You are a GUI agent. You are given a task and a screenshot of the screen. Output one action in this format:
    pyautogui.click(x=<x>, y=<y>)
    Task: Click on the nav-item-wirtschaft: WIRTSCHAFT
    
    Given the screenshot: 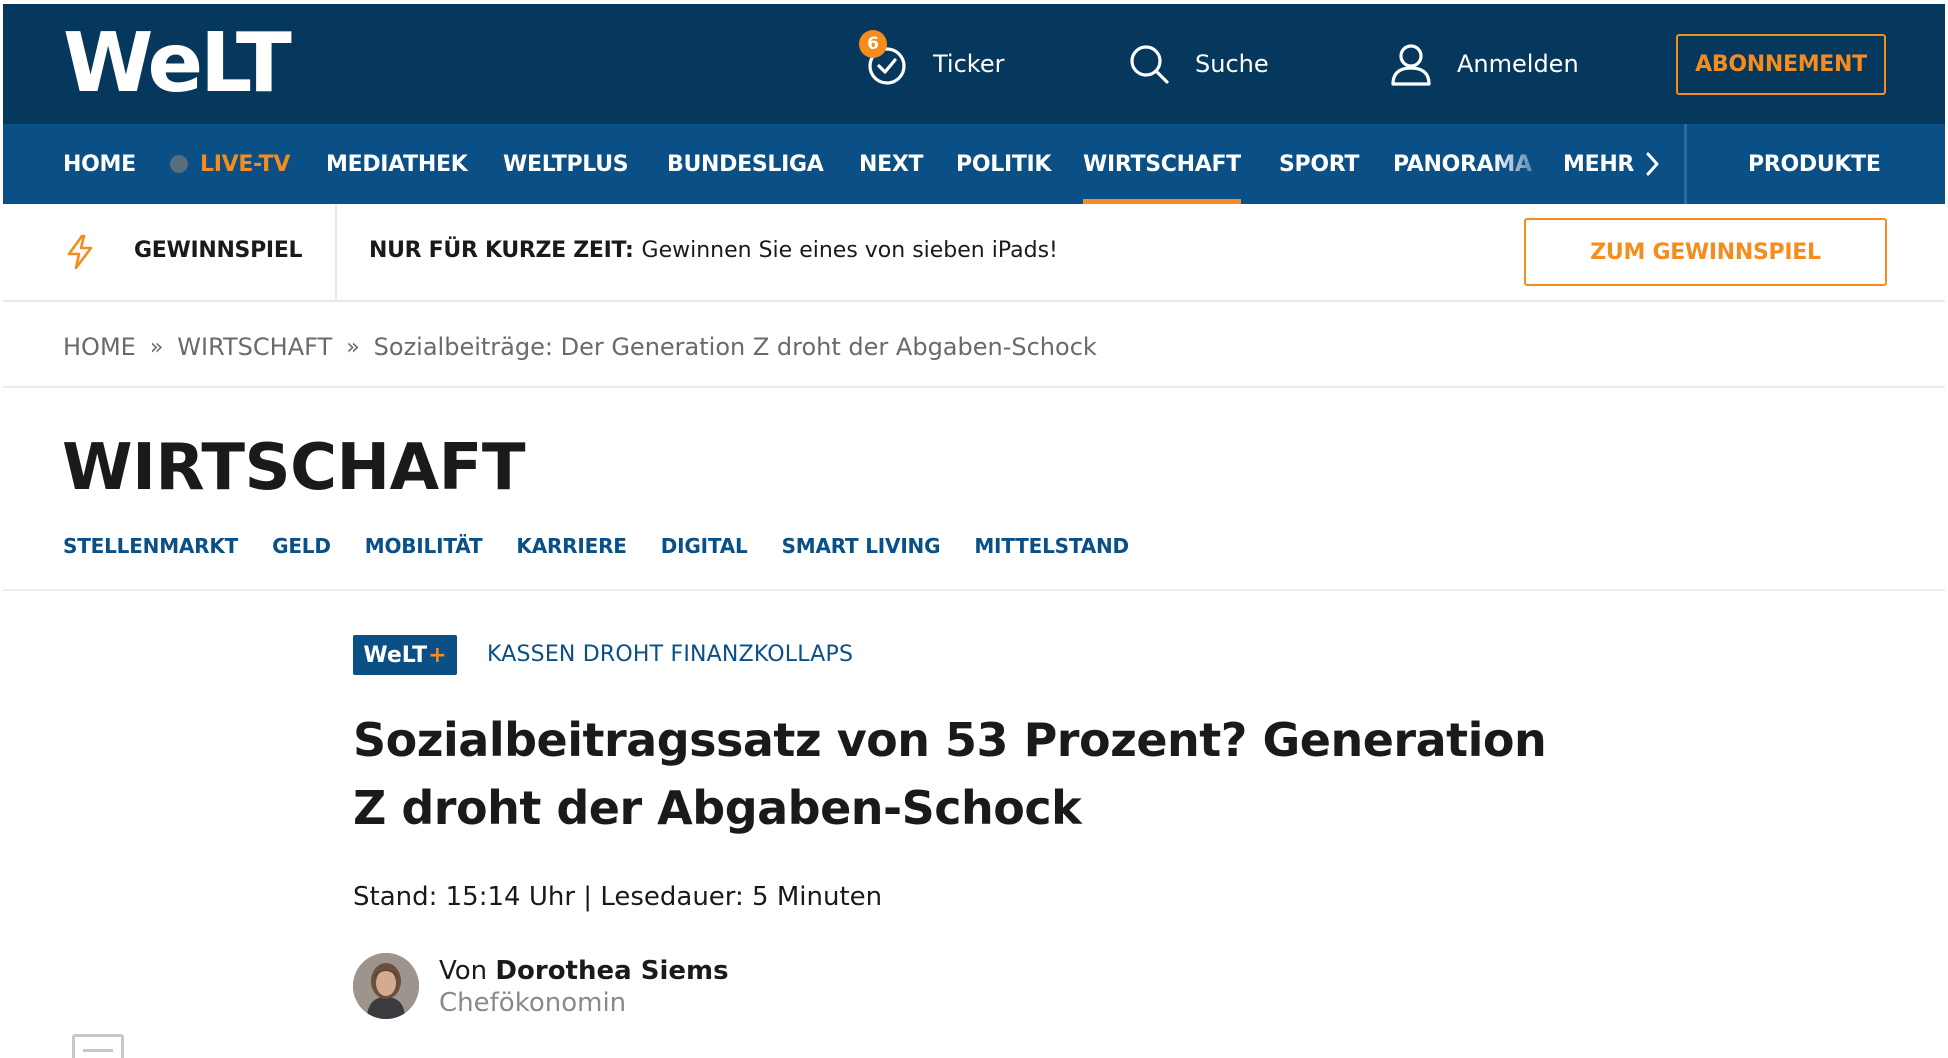 What is the action you would take?
    pyautogui.click(x=1162, y=164)
    